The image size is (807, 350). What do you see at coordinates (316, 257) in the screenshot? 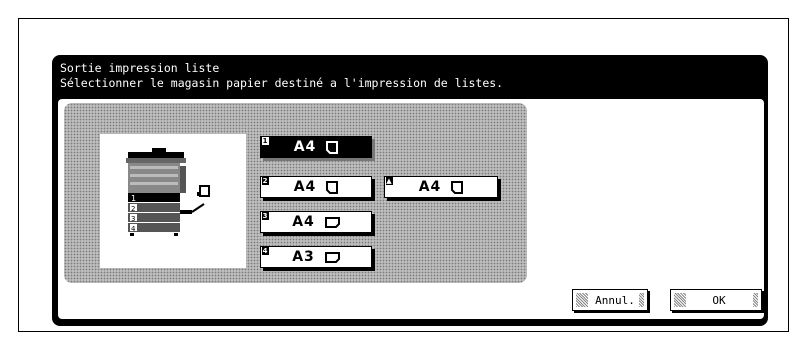
I see `tray-4-button: 4 A3` at bounding box center [316, 257].